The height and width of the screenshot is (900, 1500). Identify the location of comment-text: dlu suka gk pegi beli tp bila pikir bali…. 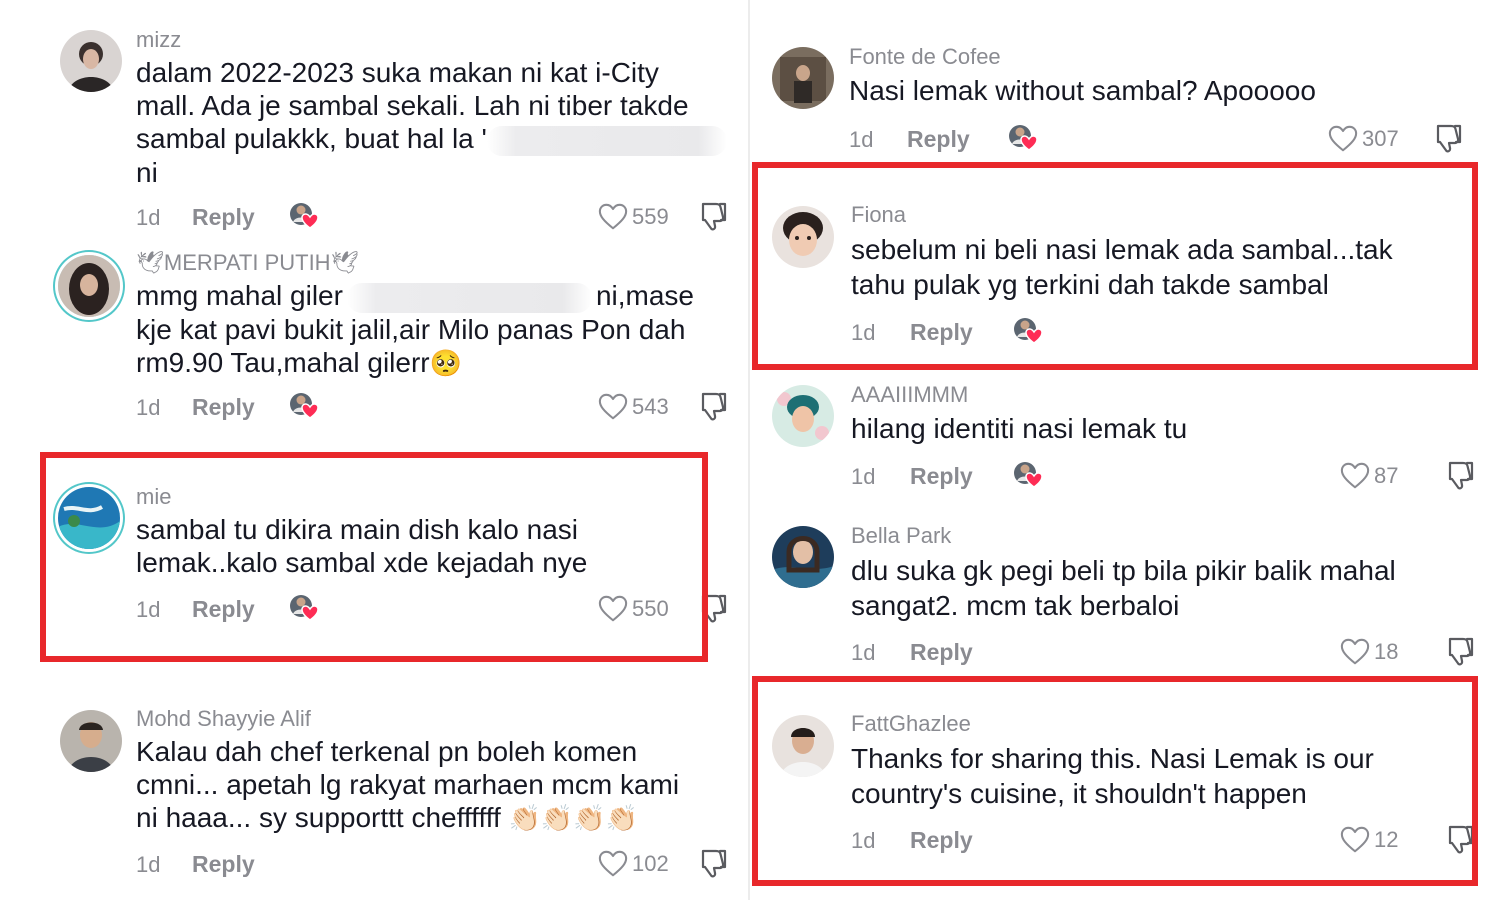
(1123, 588).